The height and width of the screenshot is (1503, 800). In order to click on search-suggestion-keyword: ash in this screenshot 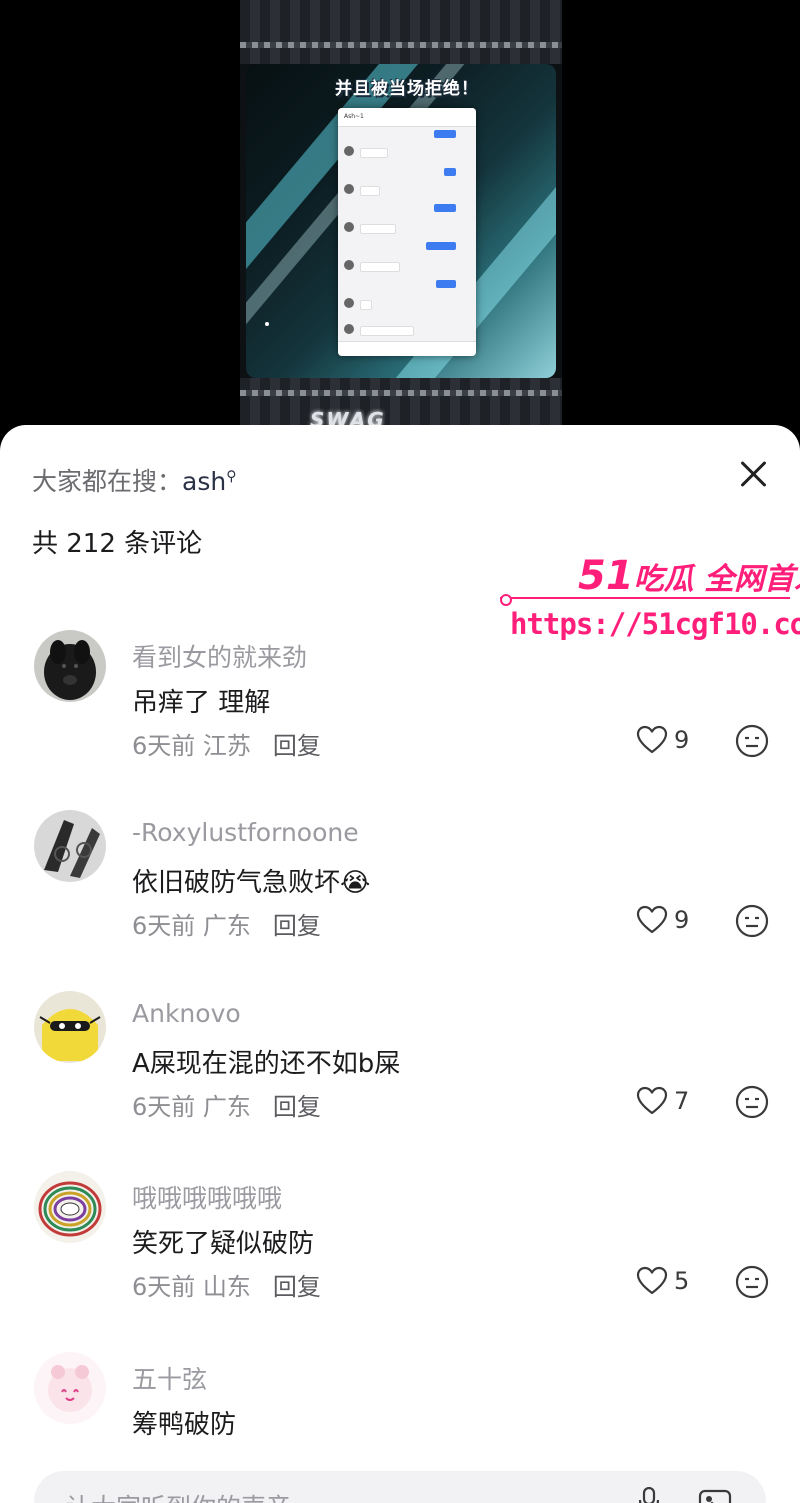, I will do `click(204, 481)`.